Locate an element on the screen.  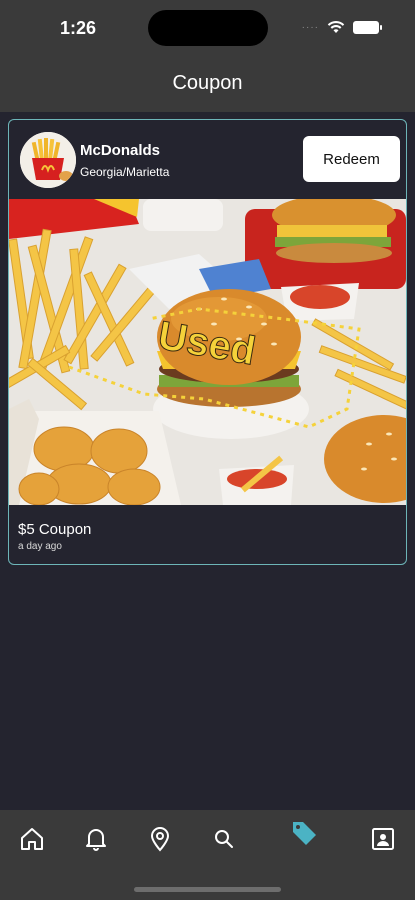
home-indicator is located at coordinates (207, 889).